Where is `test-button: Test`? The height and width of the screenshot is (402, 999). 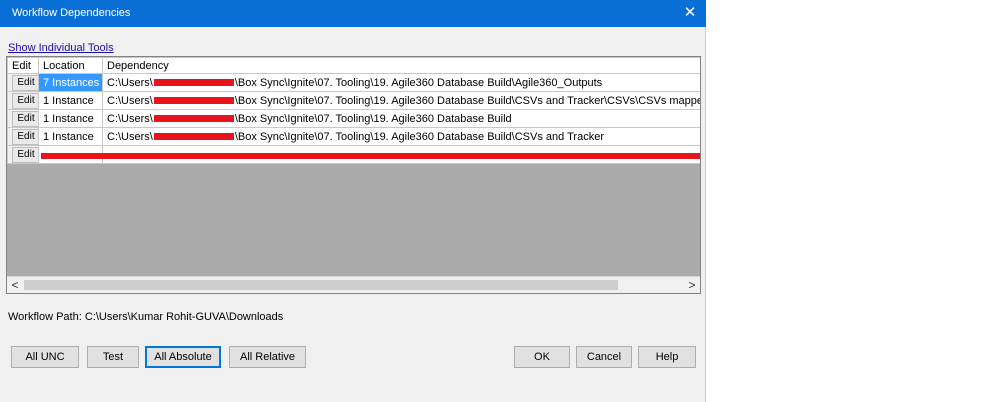
test-button: Test is located at coordinates (113, 357).